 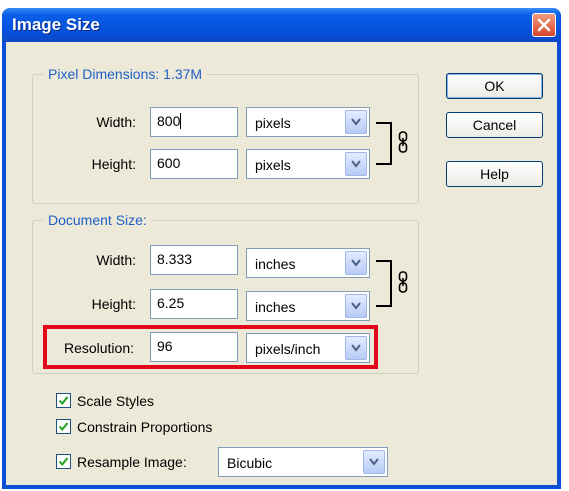 What do you see at coordinates (303, 462) in the screenshot?
I see `resample-method-select: Bicubic` at bounding box center [303, 462].